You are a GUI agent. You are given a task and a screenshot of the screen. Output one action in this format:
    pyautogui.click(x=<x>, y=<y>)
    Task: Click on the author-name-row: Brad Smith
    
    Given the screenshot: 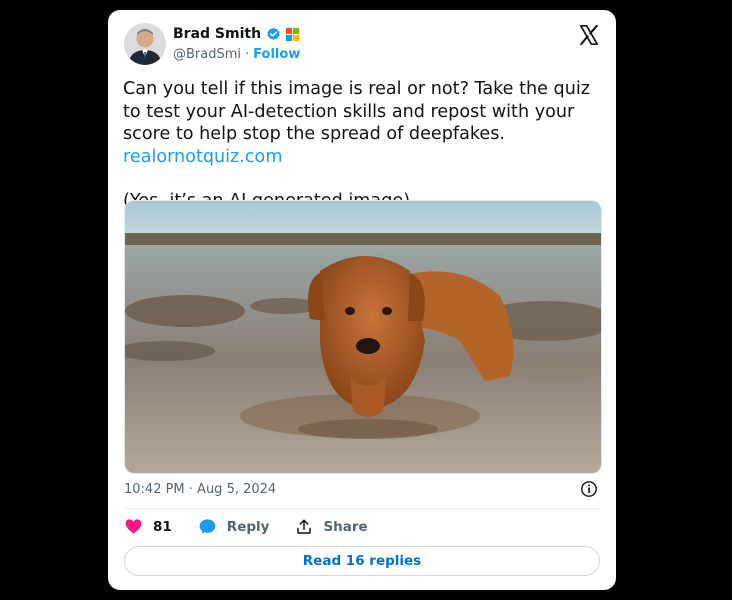 What is the action you would take?
    pyautogui.click(x=236, y=34)
    